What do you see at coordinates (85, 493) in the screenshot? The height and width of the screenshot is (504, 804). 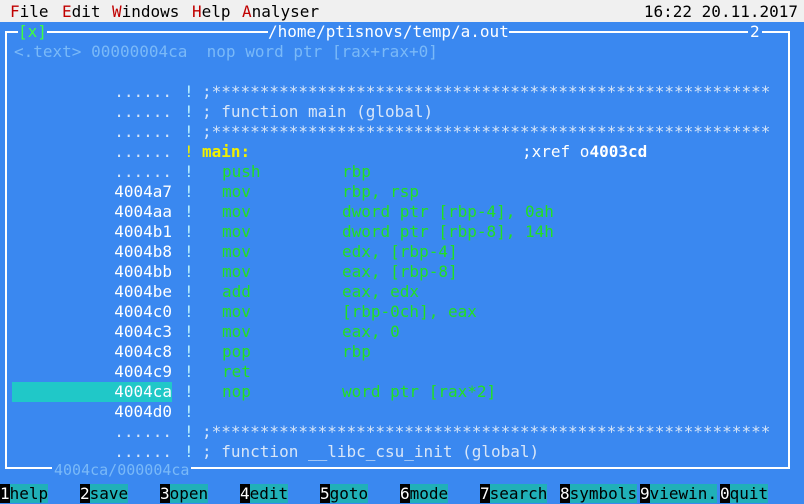 I see `fkey-number: 2` at bounding box center [85, 493].